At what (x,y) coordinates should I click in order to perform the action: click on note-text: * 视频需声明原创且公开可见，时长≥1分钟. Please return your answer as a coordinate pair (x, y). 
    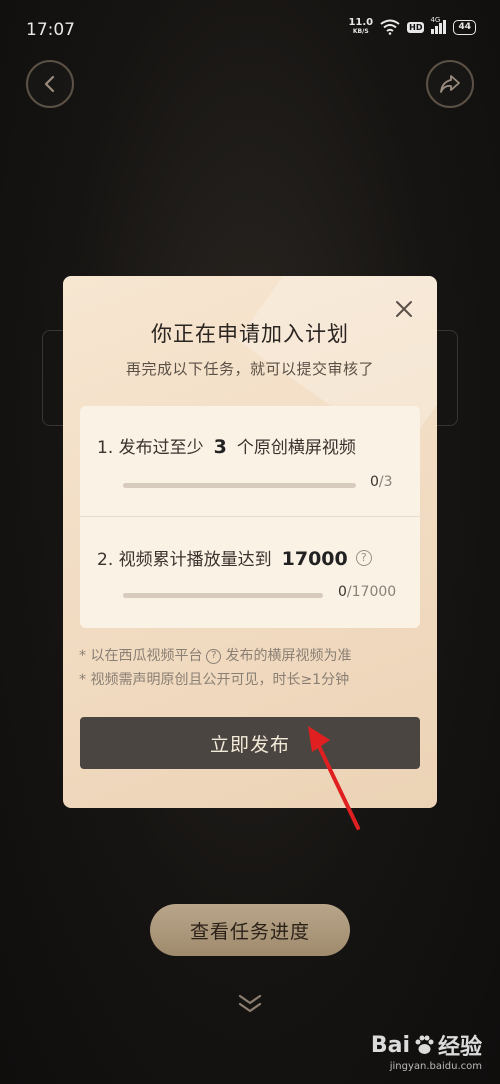
    Looking at the image, I should click on (214, 680).